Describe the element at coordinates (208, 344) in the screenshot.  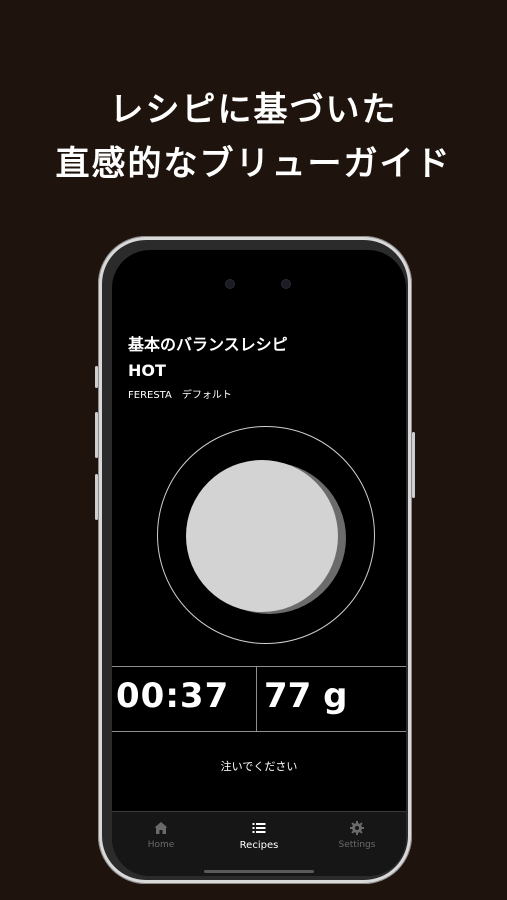
I see `recipe-name: 基本のバランスレシピ` at that location.